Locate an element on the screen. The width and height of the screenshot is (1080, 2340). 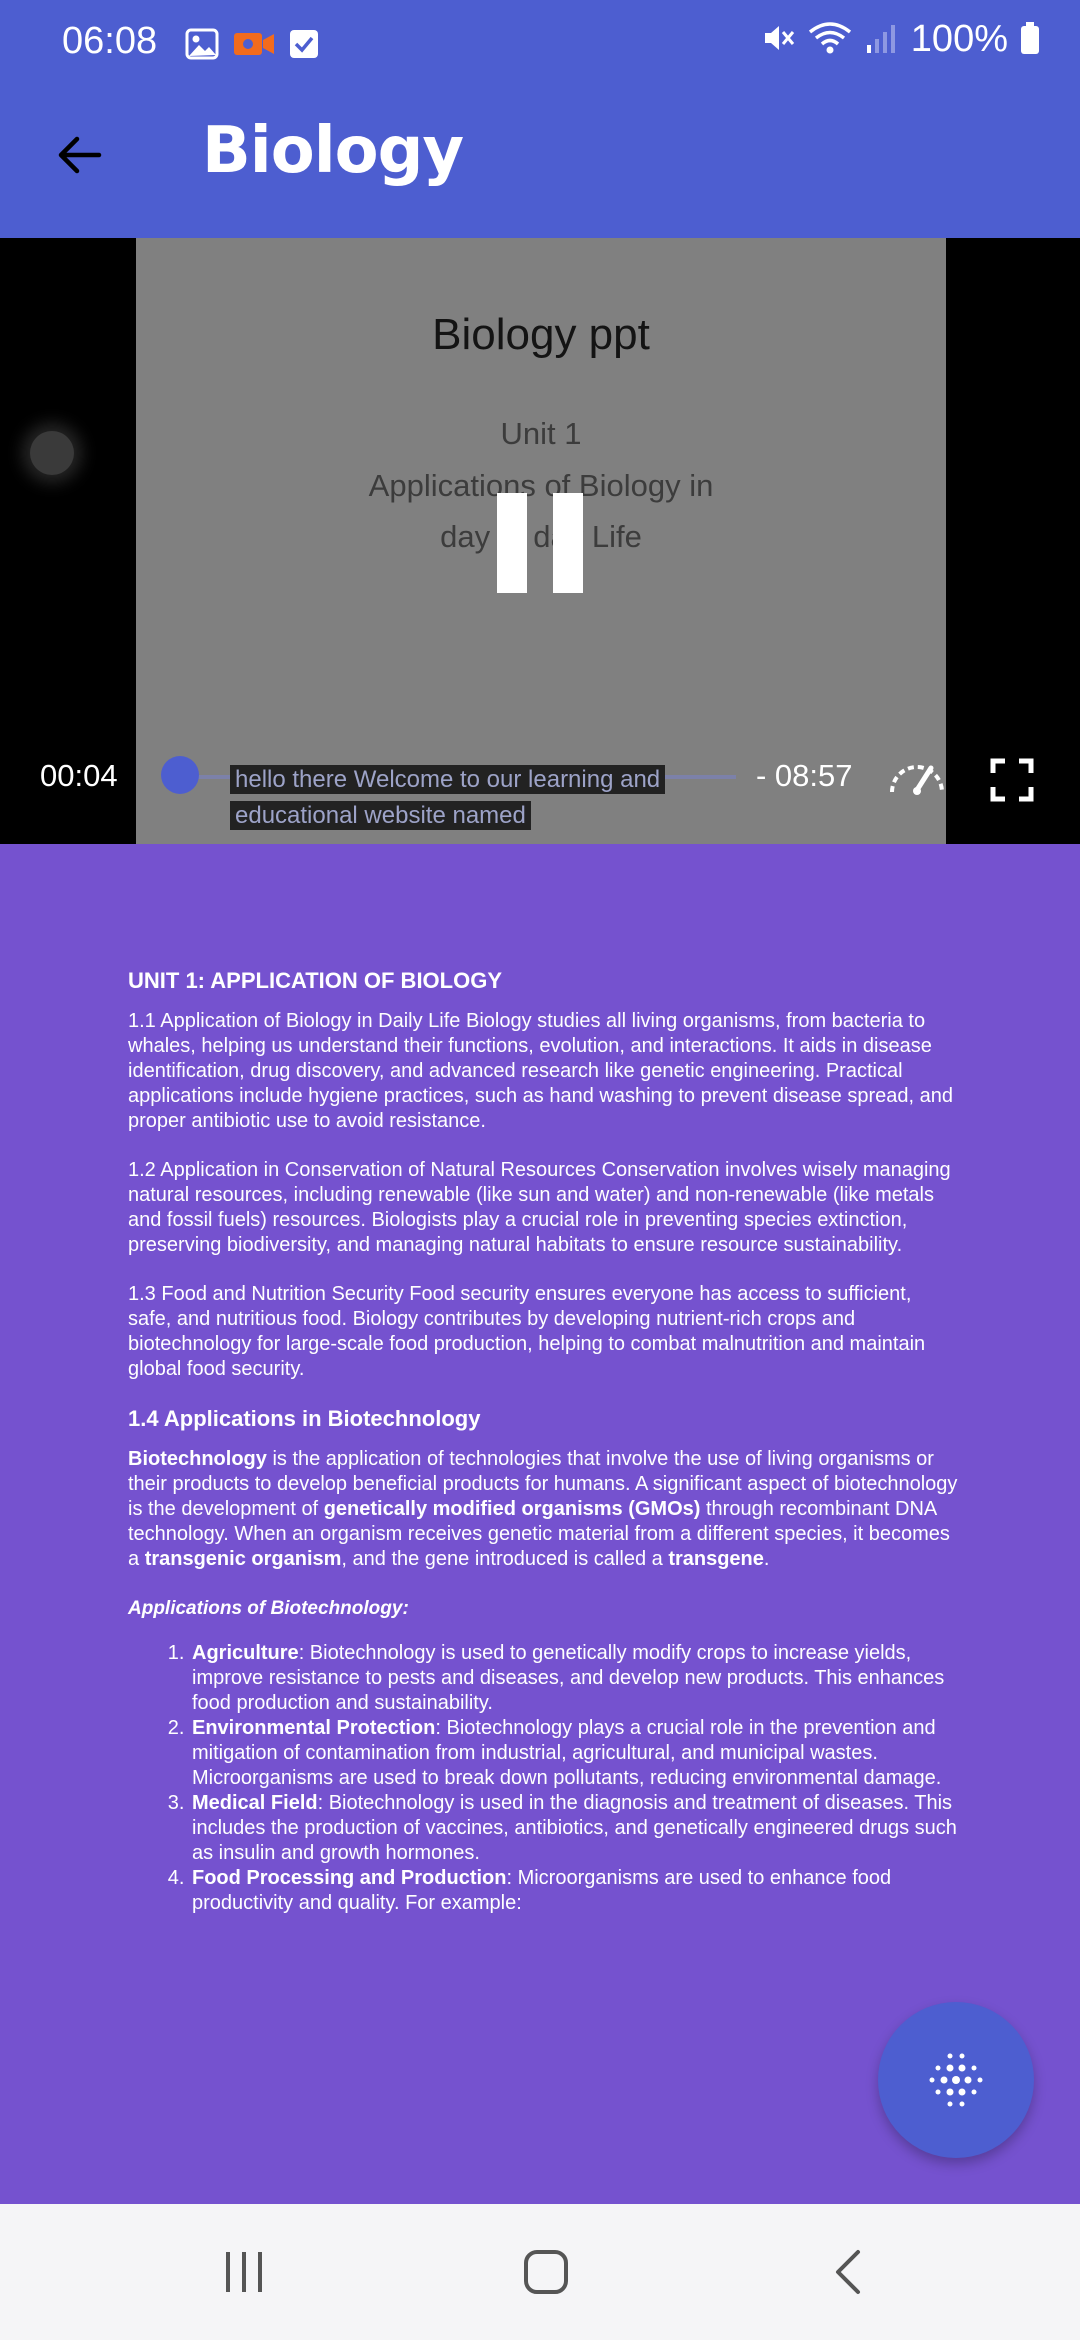
home-icon is located at coordinates (546, 2272).